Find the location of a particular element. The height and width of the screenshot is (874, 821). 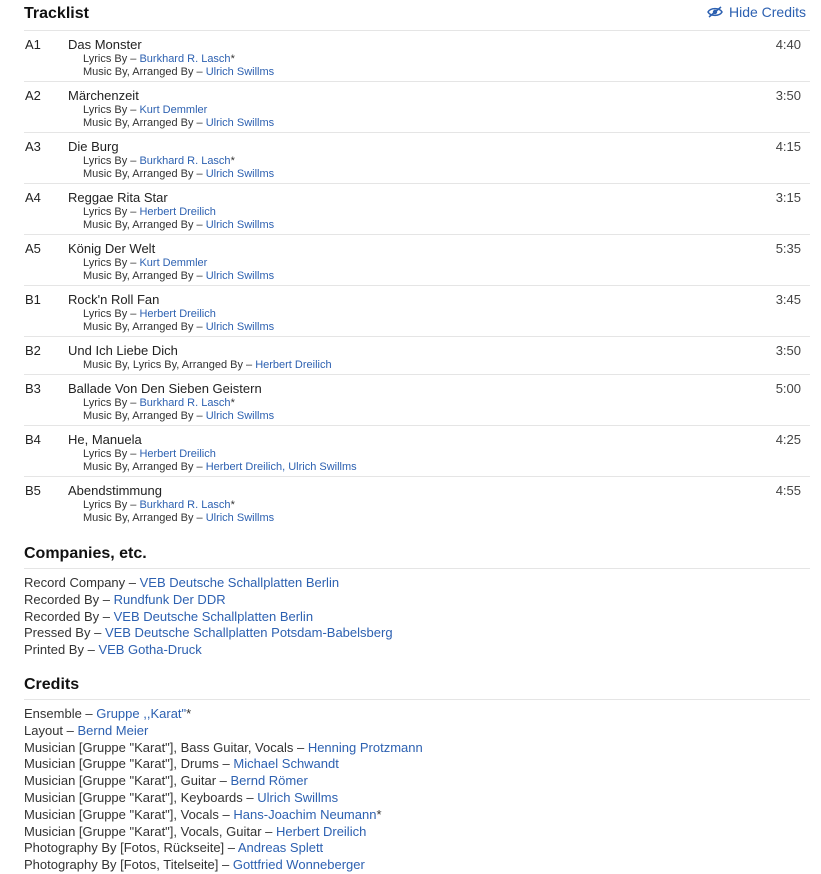

companies-heading: Companies, etc. is located at coordinates (85, 553).